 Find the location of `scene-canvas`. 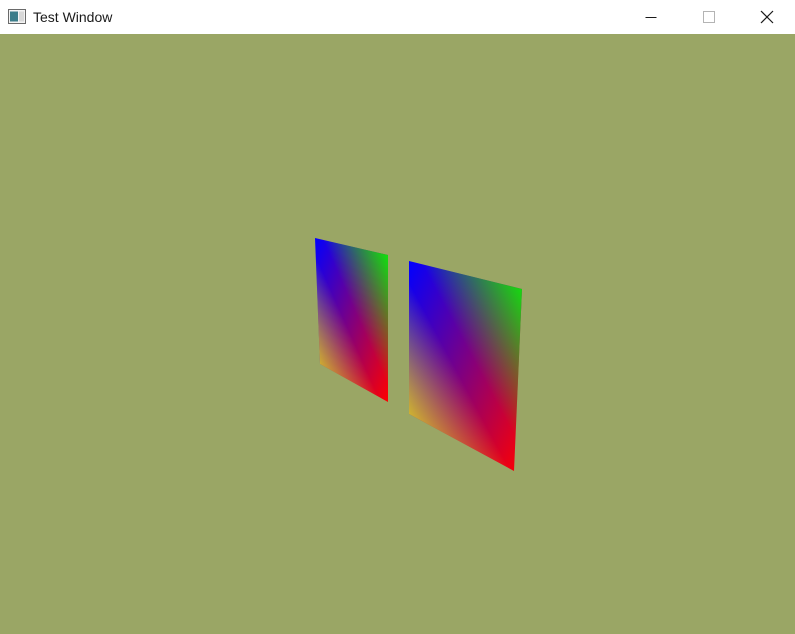

scene-canvas is located at coordinates (418, 354).